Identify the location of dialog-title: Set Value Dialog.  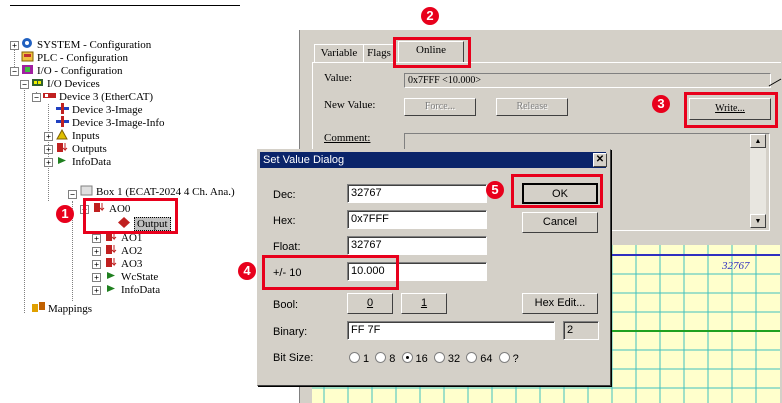
(304, 160).